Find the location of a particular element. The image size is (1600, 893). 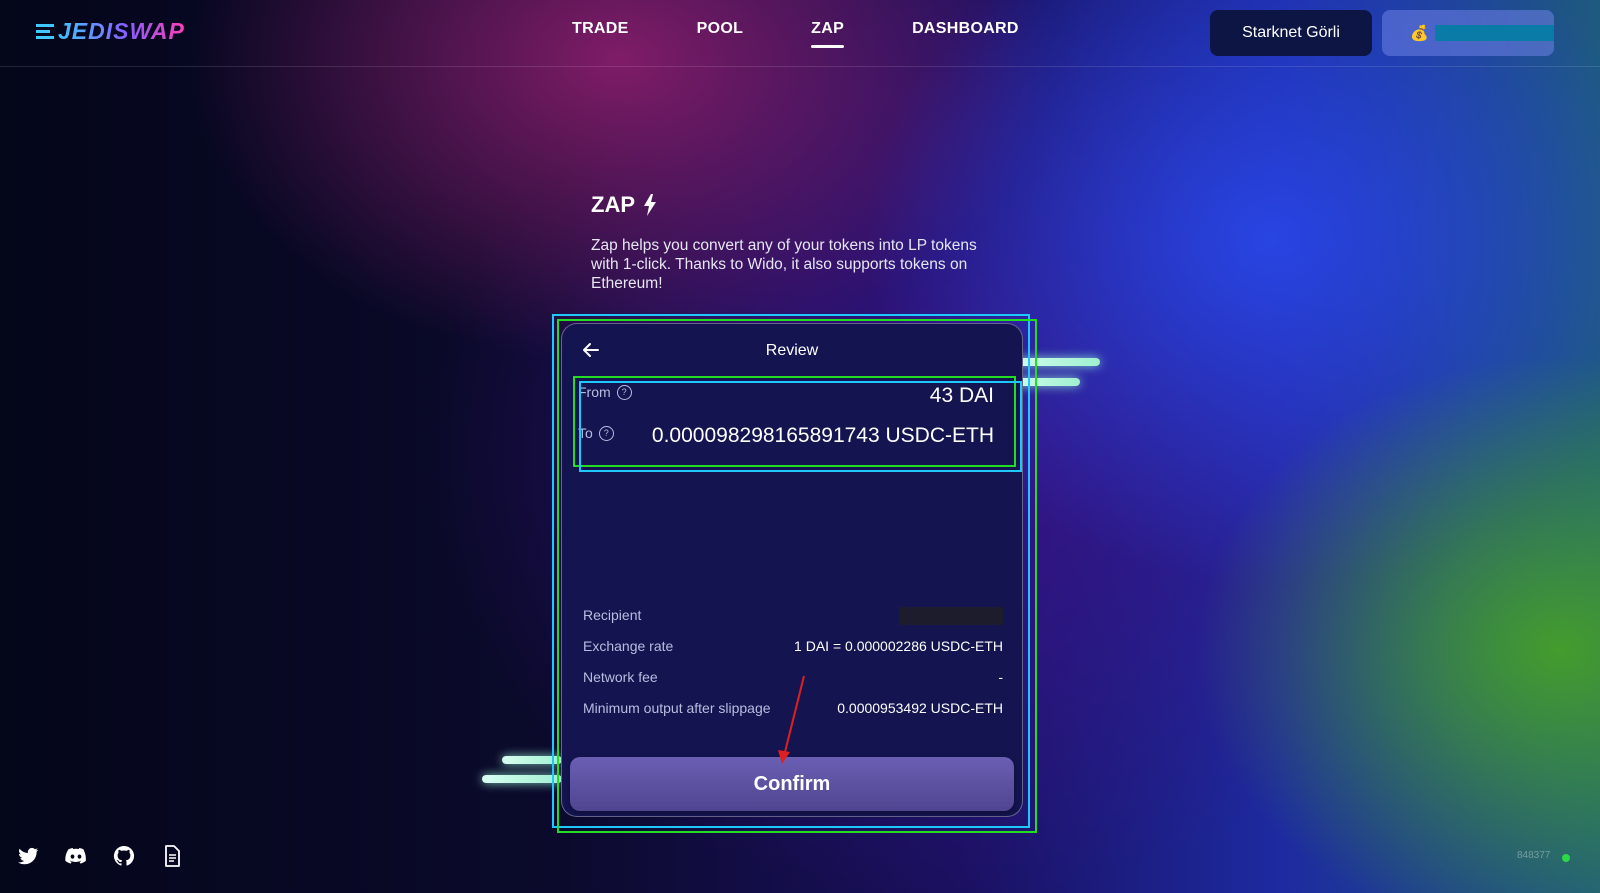

page-title: ZAP is located at coordinates (624, 205).